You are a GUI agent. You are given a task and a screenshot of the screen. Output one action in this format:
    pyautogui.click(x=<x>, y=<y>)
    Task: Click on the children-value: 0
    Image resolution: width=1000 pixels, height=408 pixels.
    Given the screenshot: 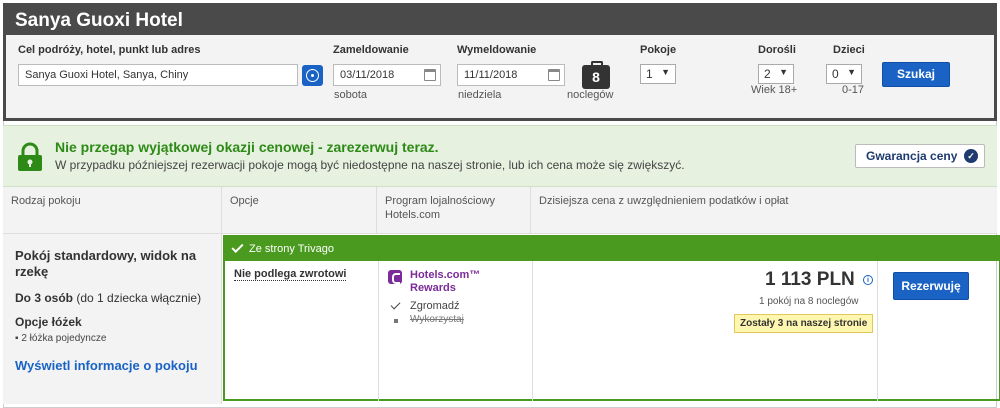 What is the action you would take?
    pyautogui.click(x=835, y=74)
    